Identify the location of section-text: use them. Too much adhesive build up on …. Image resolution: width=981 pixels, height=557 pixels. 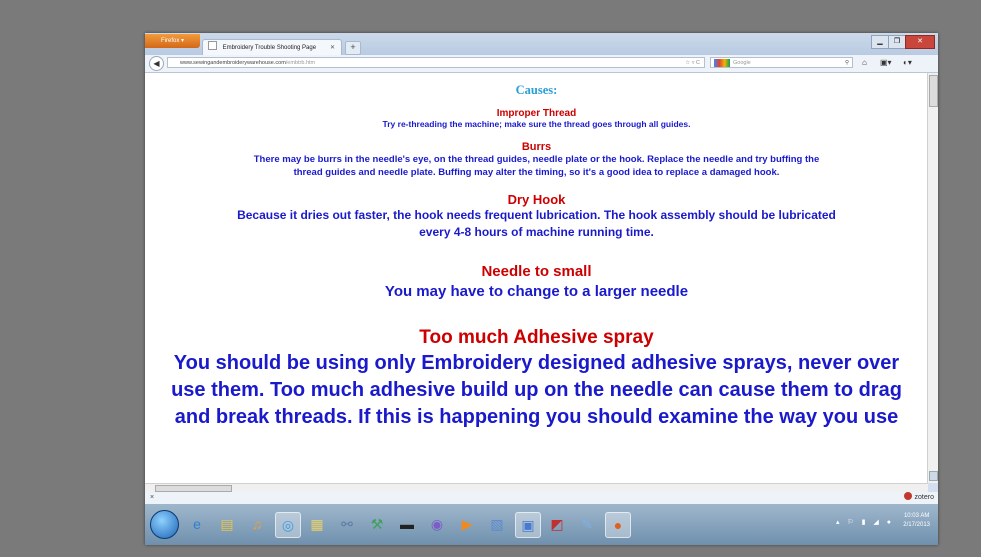
(536, 390).